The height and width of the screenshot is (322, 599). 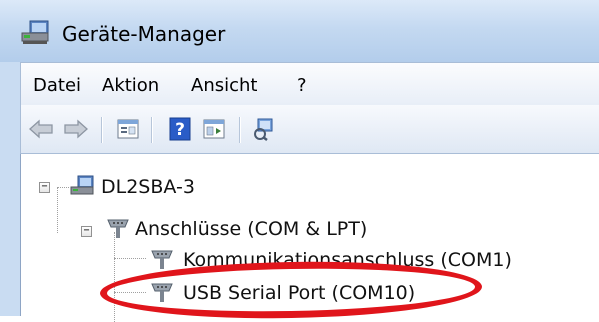 I want to click on back-arrow-icon, so click(x=41, y=129).